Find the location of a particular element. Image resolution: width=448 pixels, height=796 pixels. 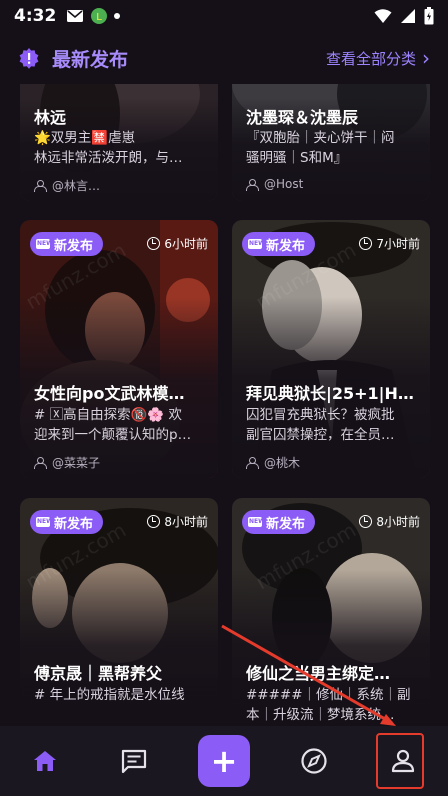

view-all-label: 查看全部分类 is located at coordinates (370, 58).